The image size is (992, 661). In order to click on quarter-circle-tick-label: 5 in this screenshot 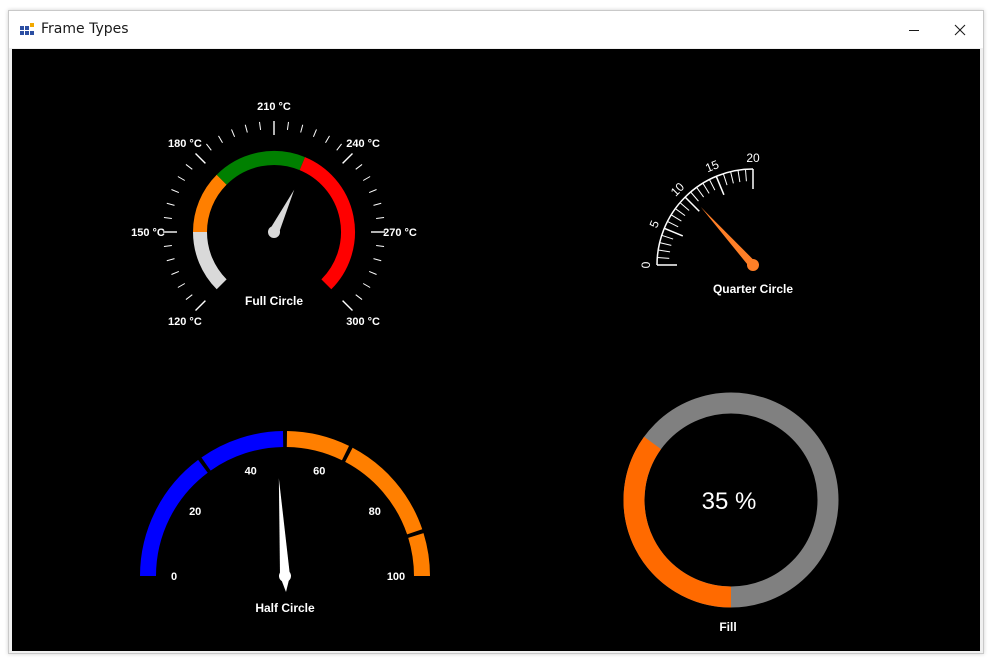, I will do `click(655, 224)`.